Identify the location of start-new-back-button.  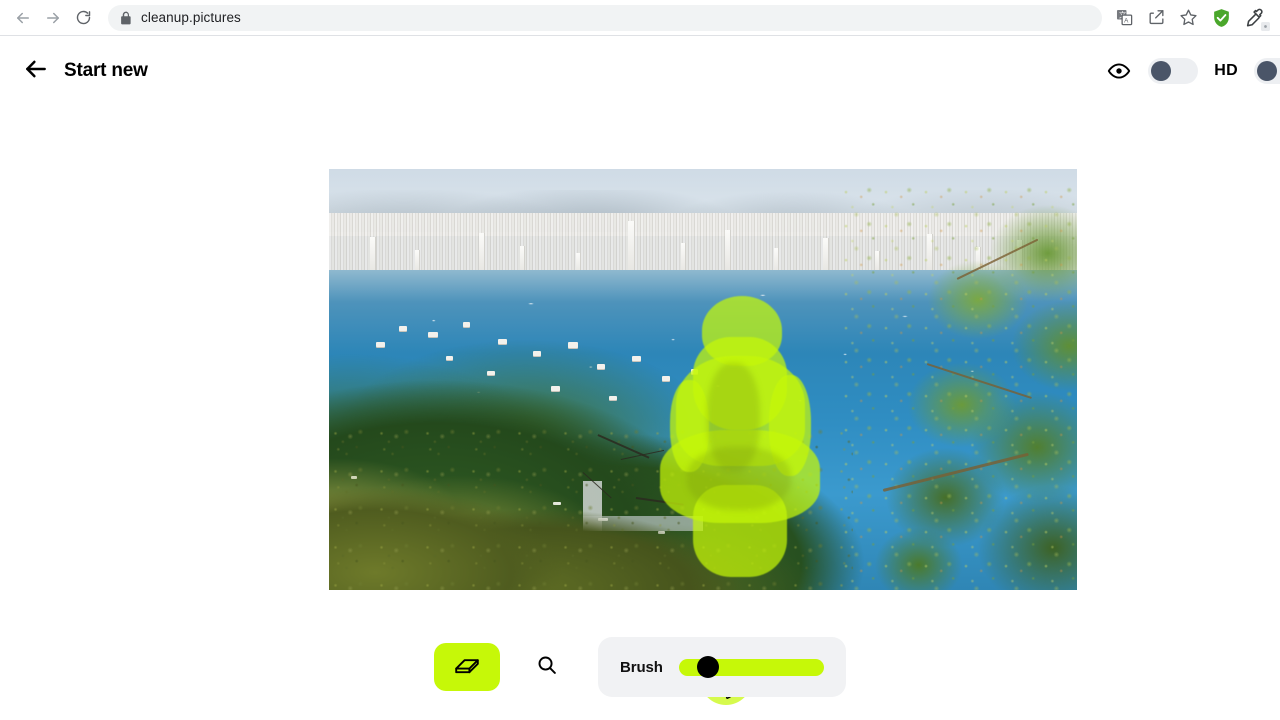
(36, 71).